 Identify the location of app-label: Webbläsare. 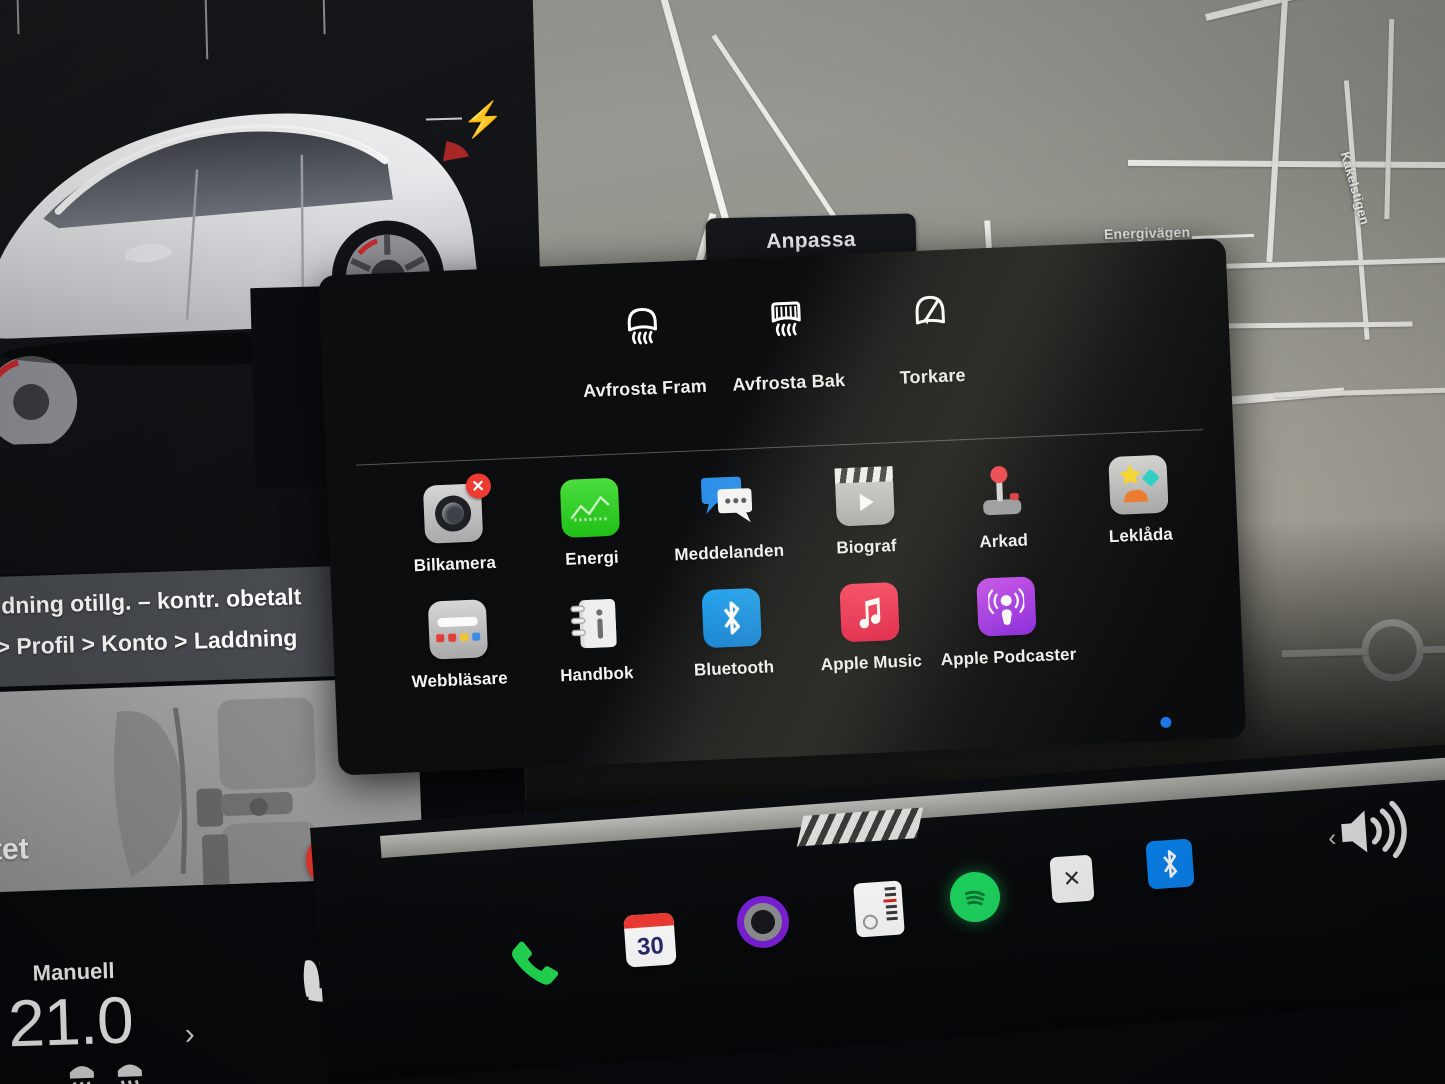
(460, 680).